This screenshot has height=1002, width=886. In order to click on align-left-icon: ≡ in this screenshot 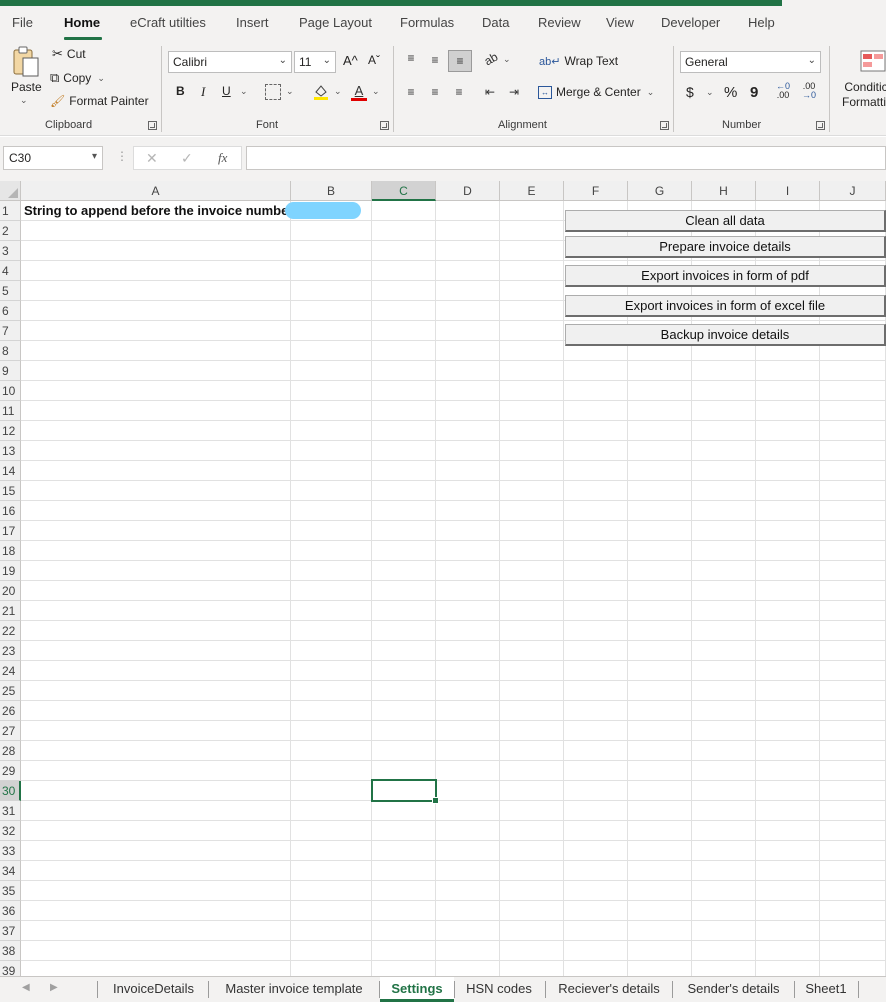, I will do `click(411, 92)`.